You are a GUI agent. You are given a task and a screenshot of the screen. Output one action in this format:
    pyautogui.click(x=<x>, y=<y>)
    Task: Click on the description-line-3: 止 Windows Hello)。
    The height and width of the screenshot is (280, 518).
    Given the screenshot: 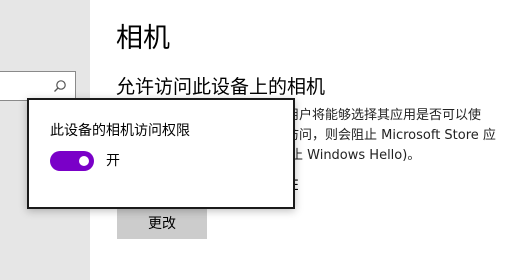 What is the action you would take?
    pyautogui.click(x=355, y=155)
    